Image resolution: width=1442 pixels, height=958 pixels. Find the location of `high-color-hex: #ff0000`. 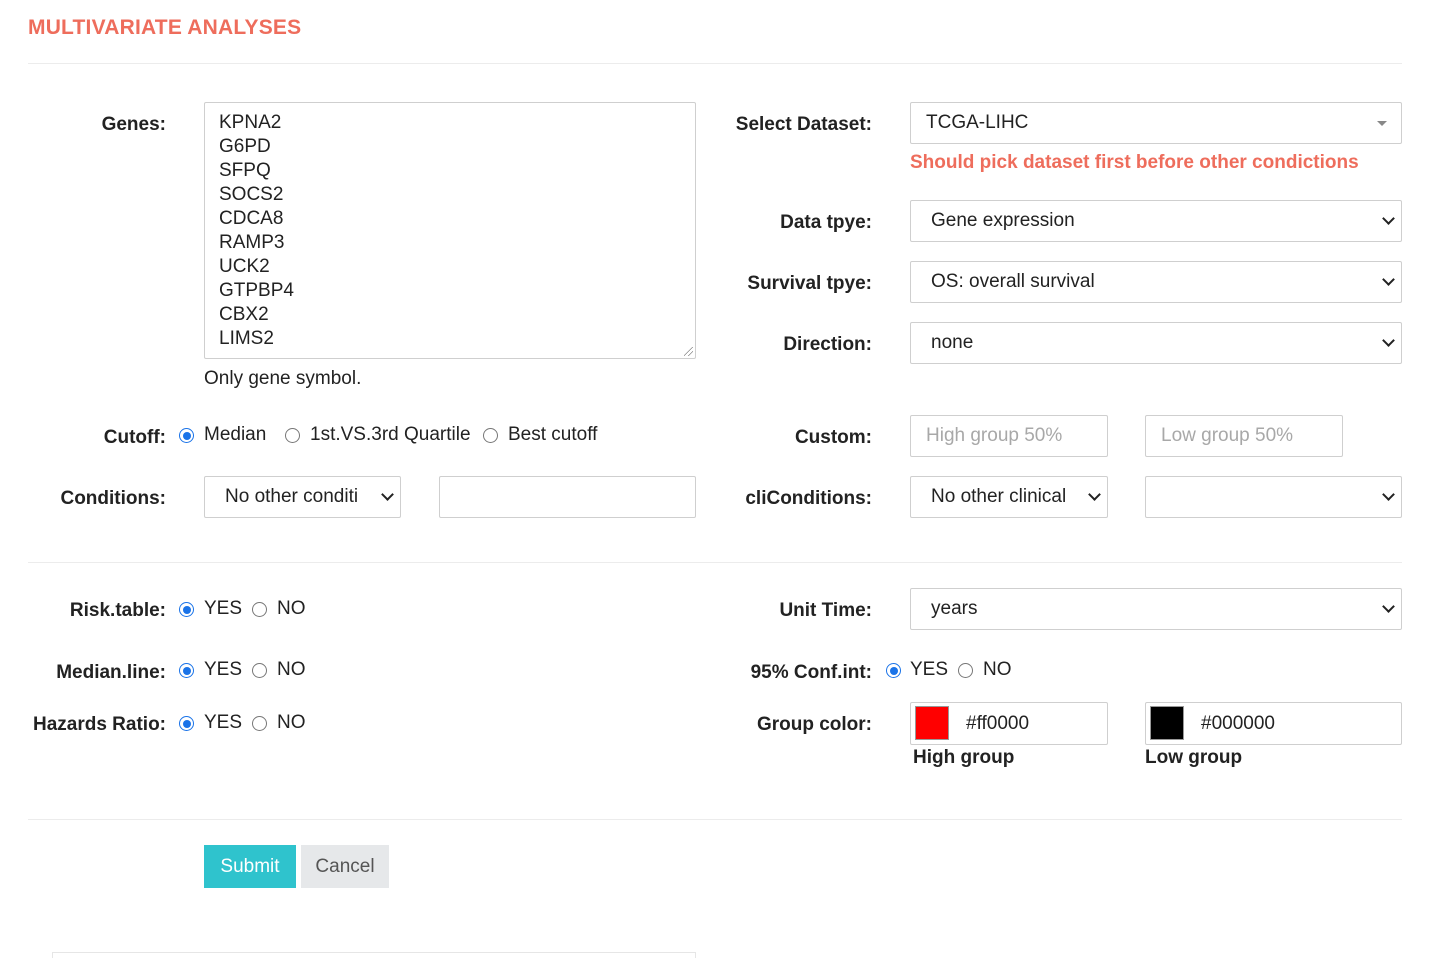

high-color-hex: #ff0000 is located at coordinates (998, 723).